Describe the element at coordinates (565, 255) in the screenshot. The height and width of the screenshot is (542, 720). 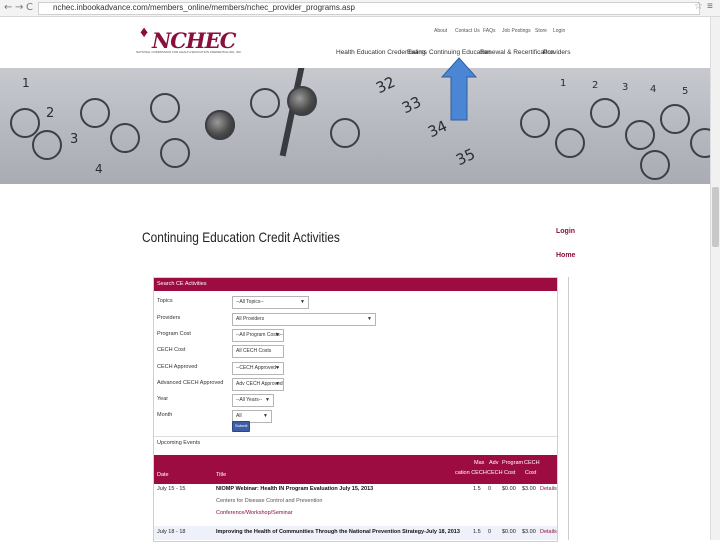
I see `home-link: Home` at that location.